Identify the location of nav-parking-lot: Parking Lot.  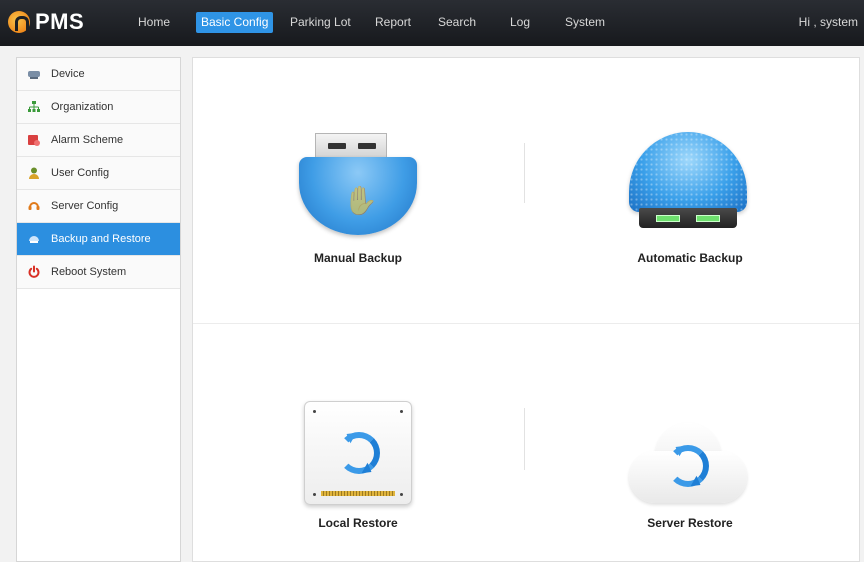
(320, 22).